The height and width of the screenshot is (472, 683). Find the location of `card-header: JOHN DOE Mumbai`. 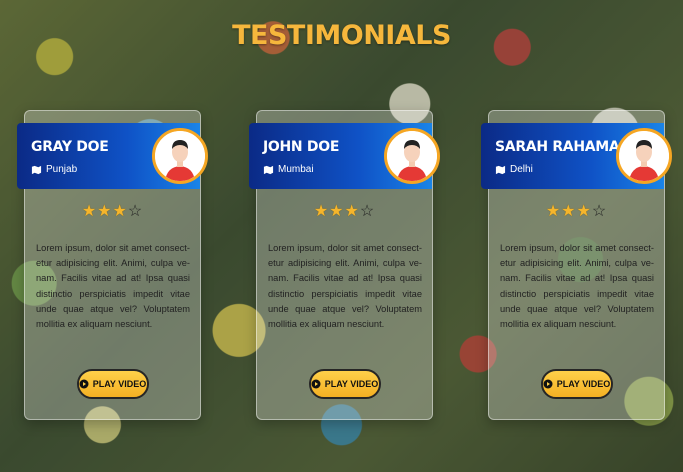

card-header: JOHN DOE Mumbai is located at coordinates (344, 156).